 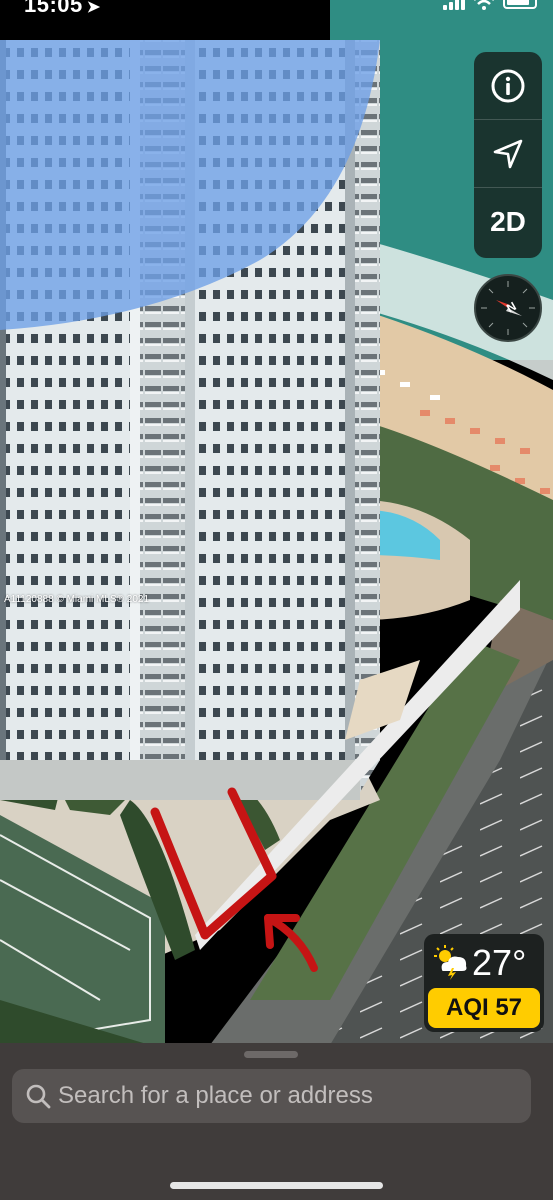 I want to click on bottom-sheet: Search for a place or address, so click(x=276, y=1121).